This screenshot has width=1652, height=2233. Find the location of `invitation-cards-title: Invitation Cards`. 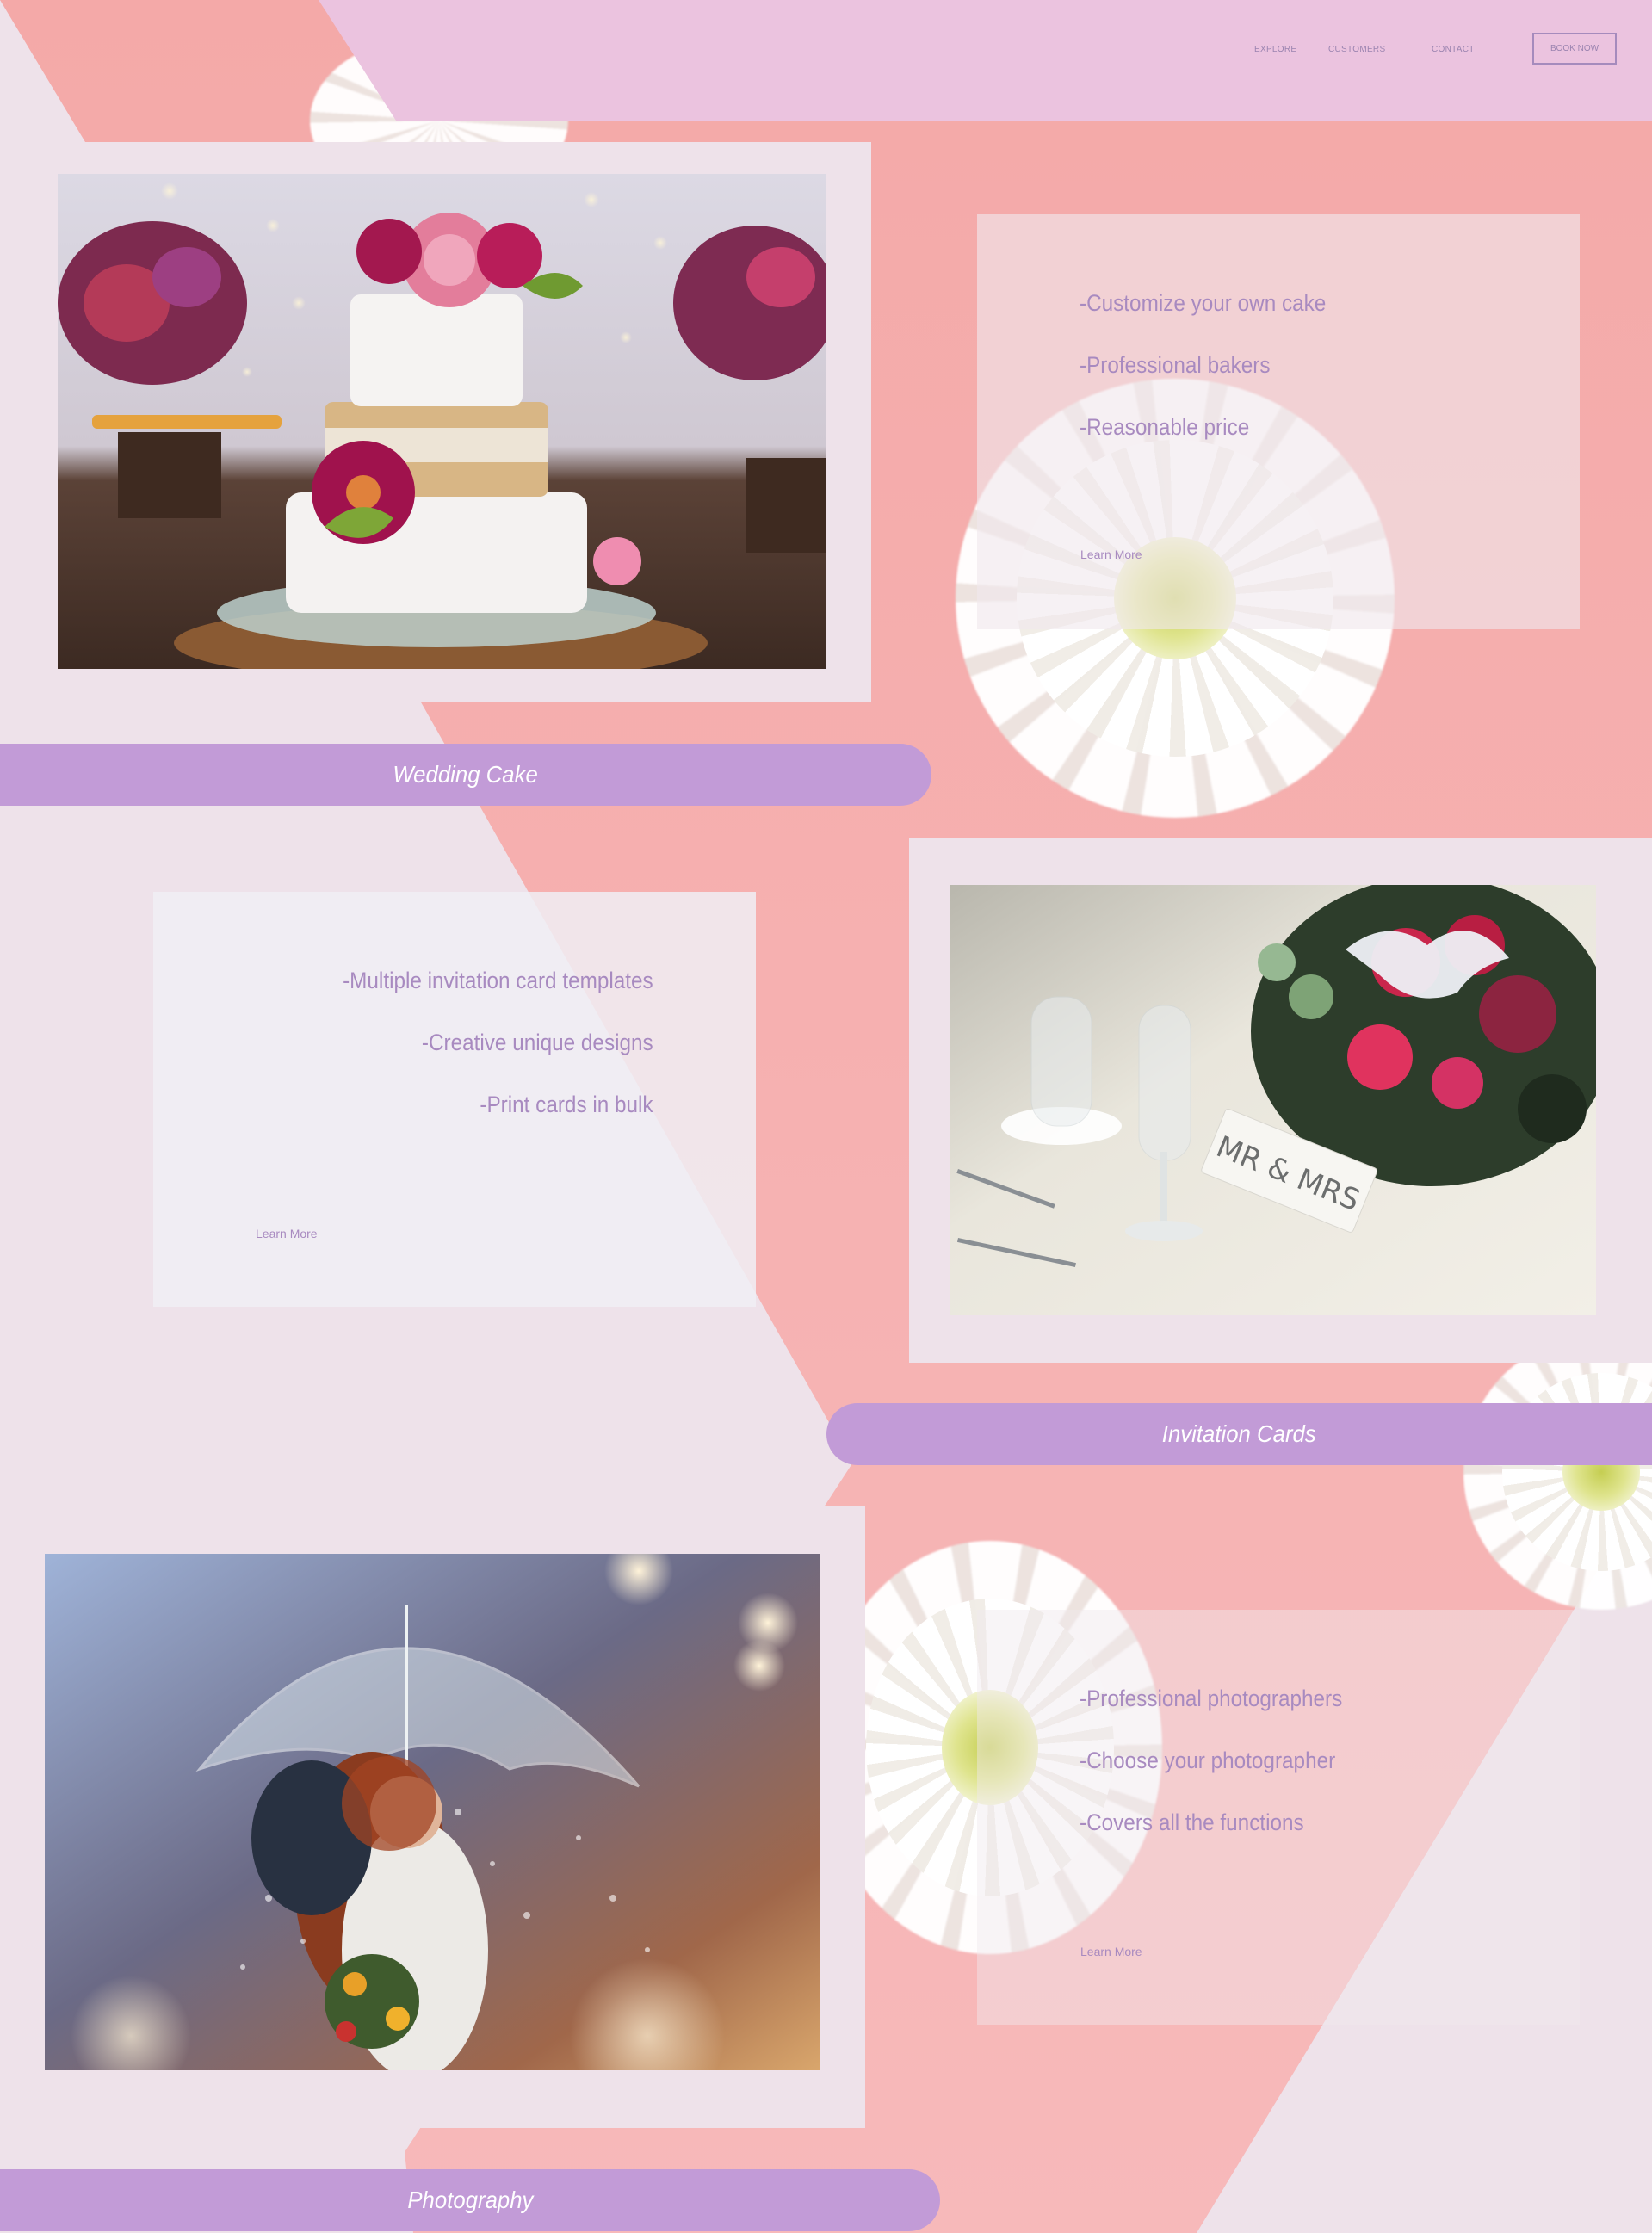

invitation-cards-title: Invitation Cards is located at coordinates (1239, 1433).